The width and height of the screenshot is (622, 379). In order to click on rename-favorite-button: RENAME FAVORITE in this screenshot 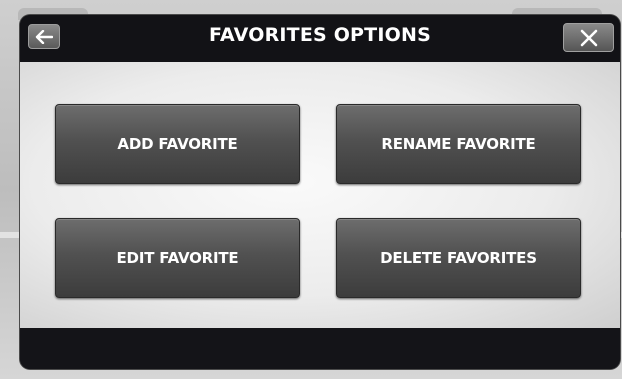, I will do `click(458, 144)`.